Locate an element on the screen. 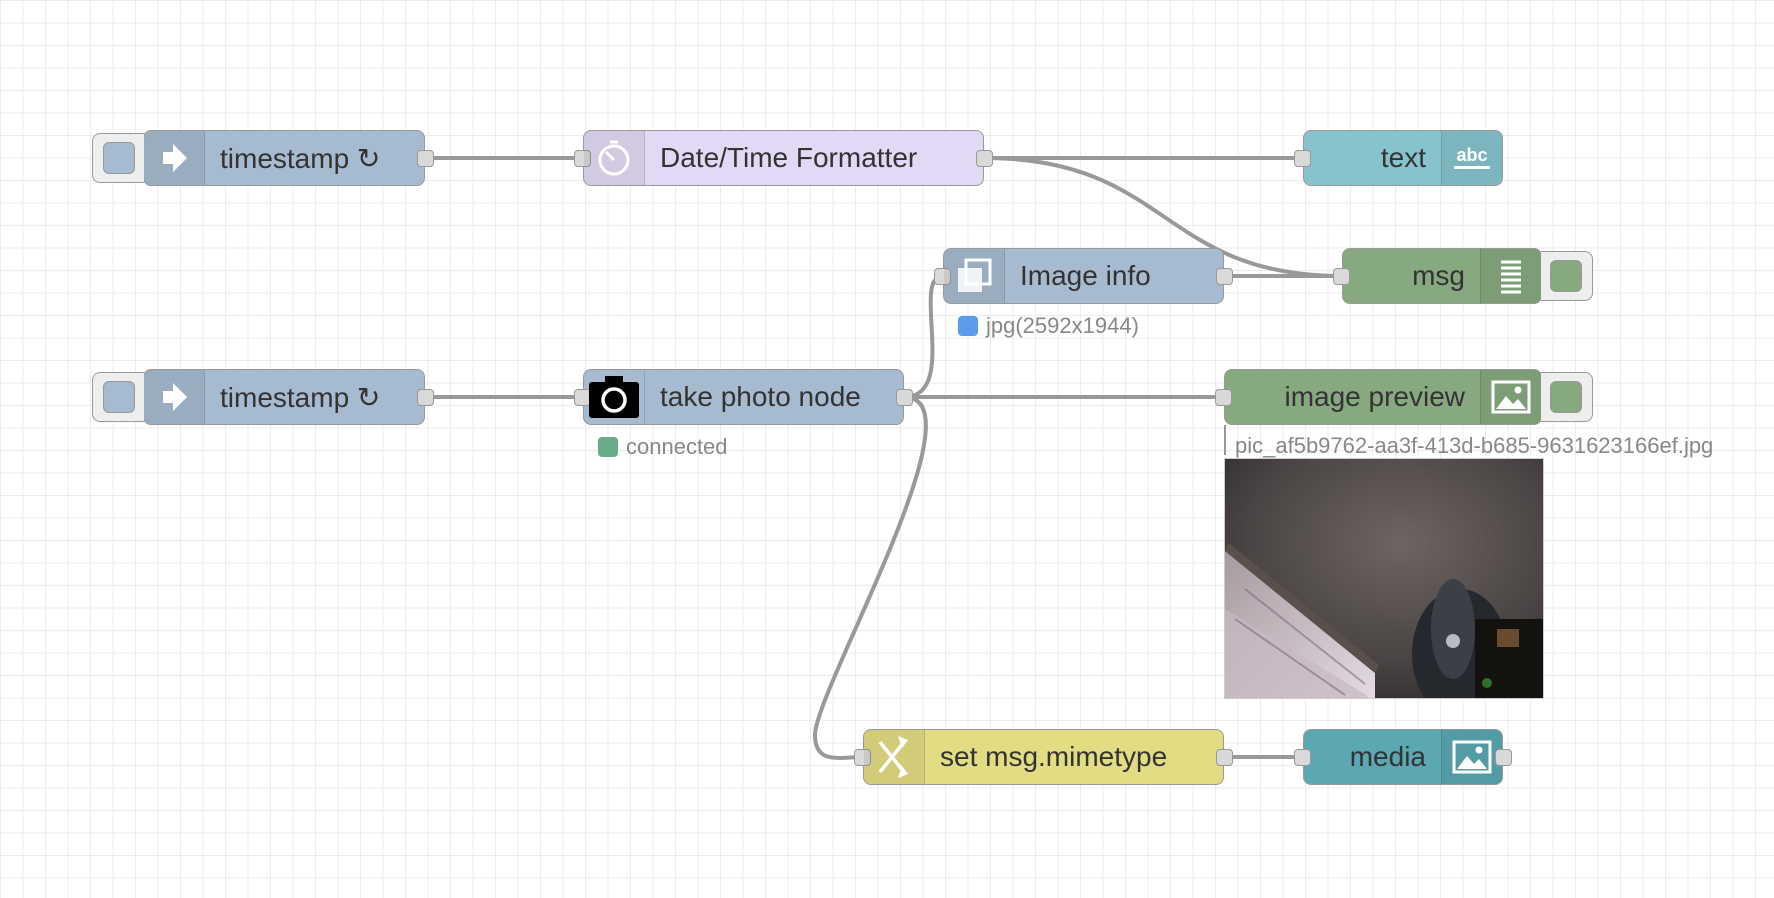  media-node: media is located at coordinates (1403, 757).